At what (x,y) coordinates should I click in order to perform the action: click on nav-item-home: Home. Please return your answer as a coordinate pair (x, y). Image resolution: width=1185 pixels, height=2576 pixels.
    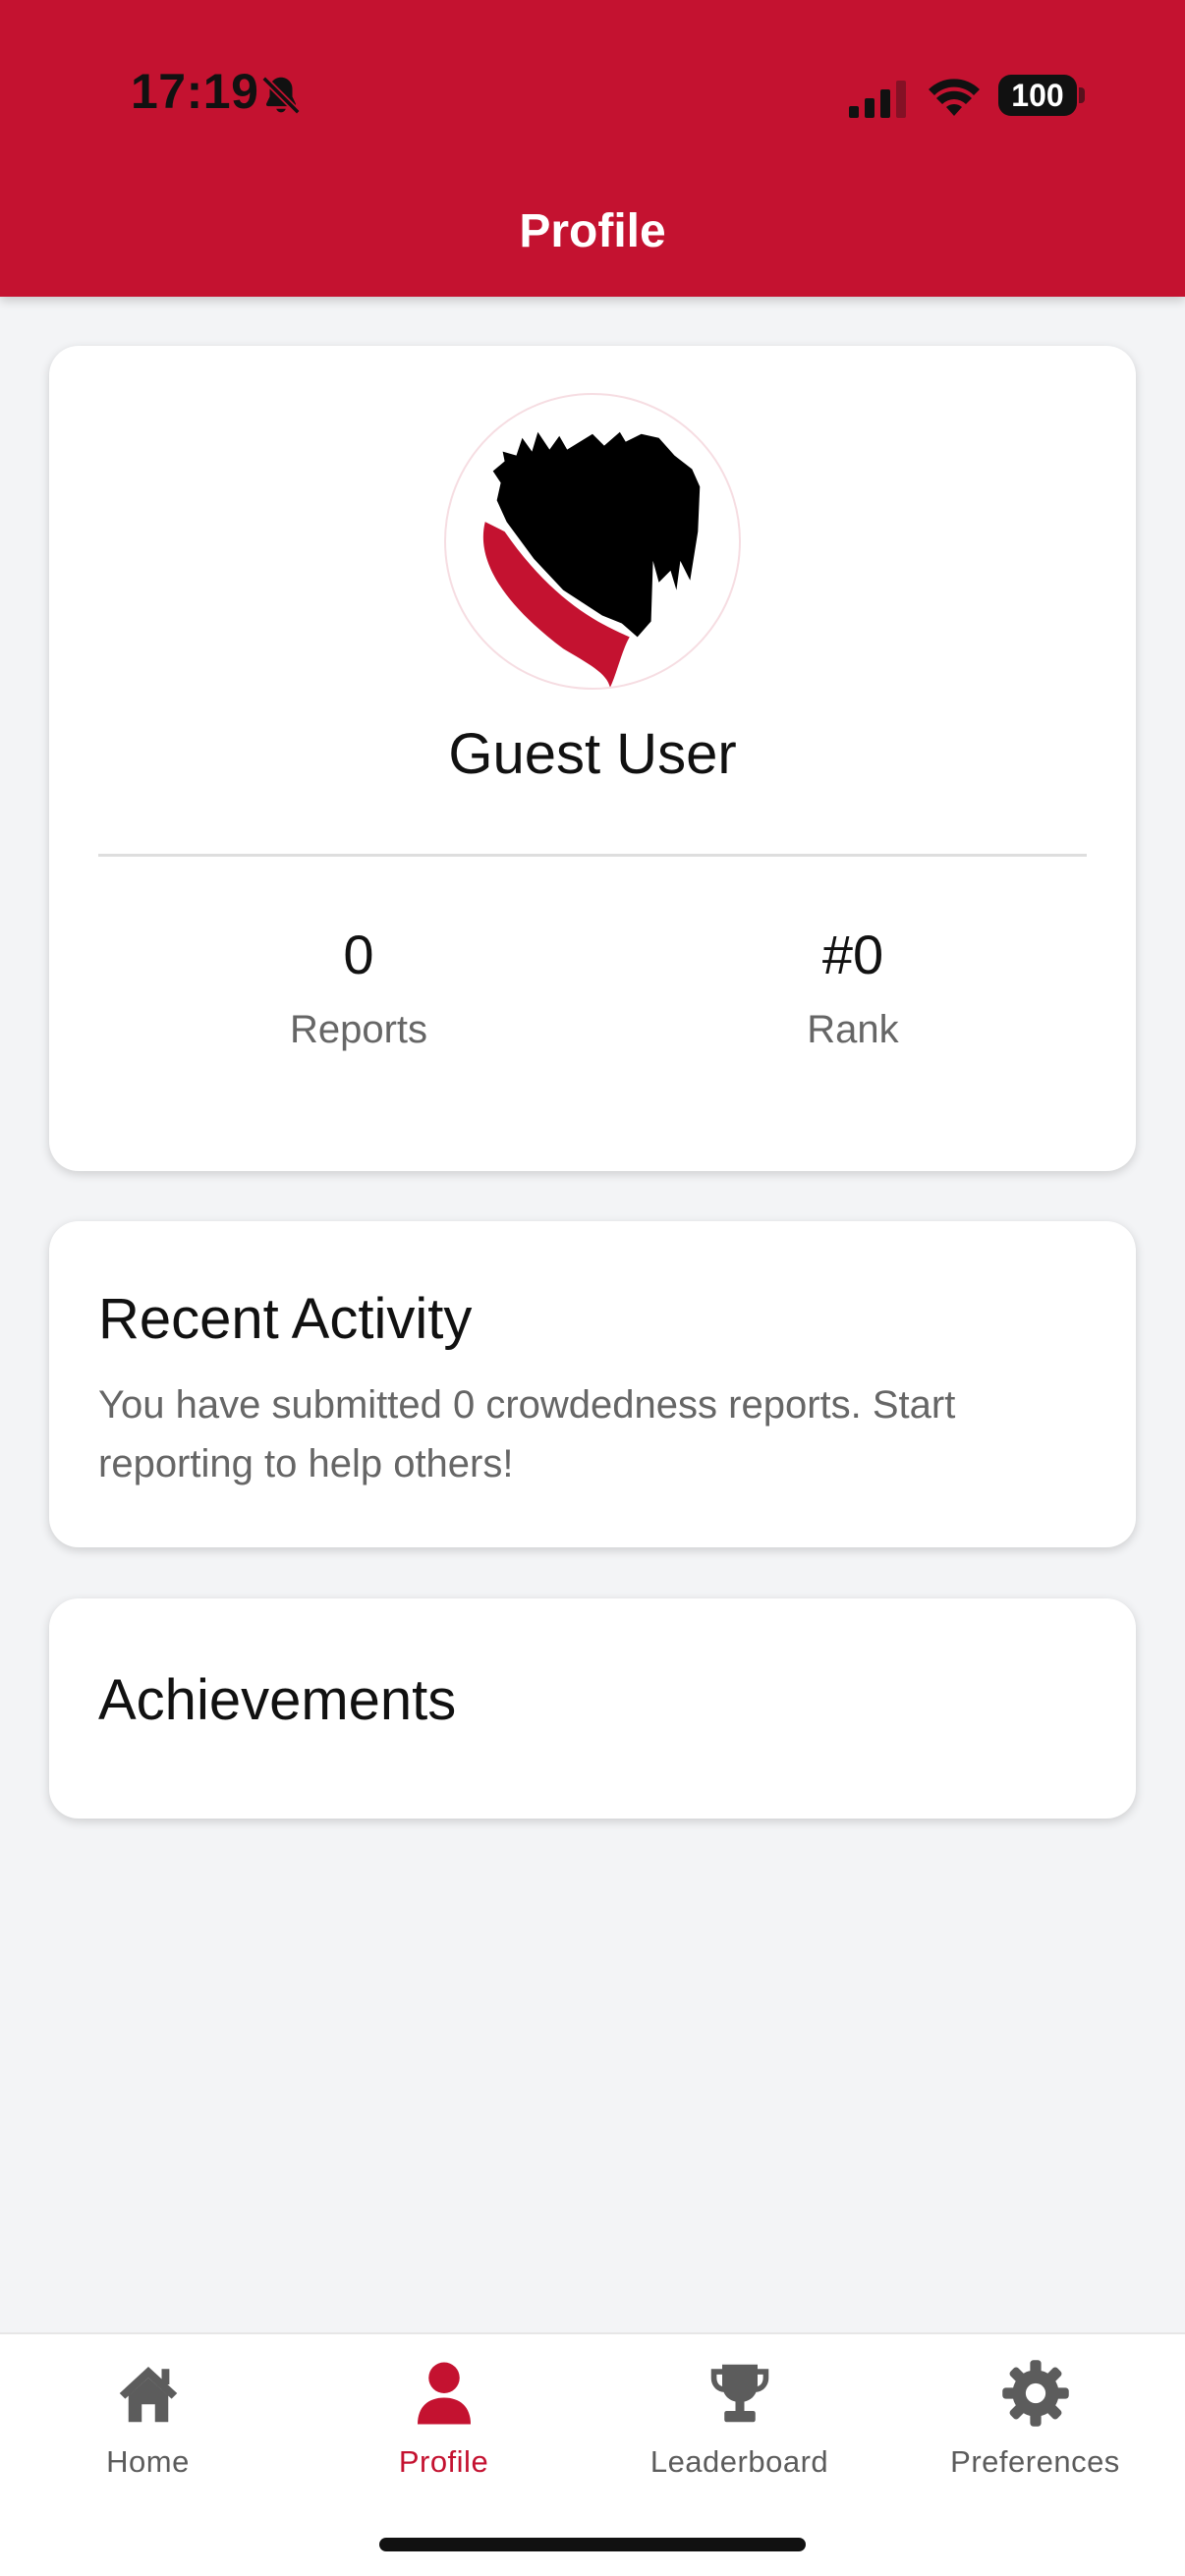
    Looking at the image, I should click on (148, 2417).